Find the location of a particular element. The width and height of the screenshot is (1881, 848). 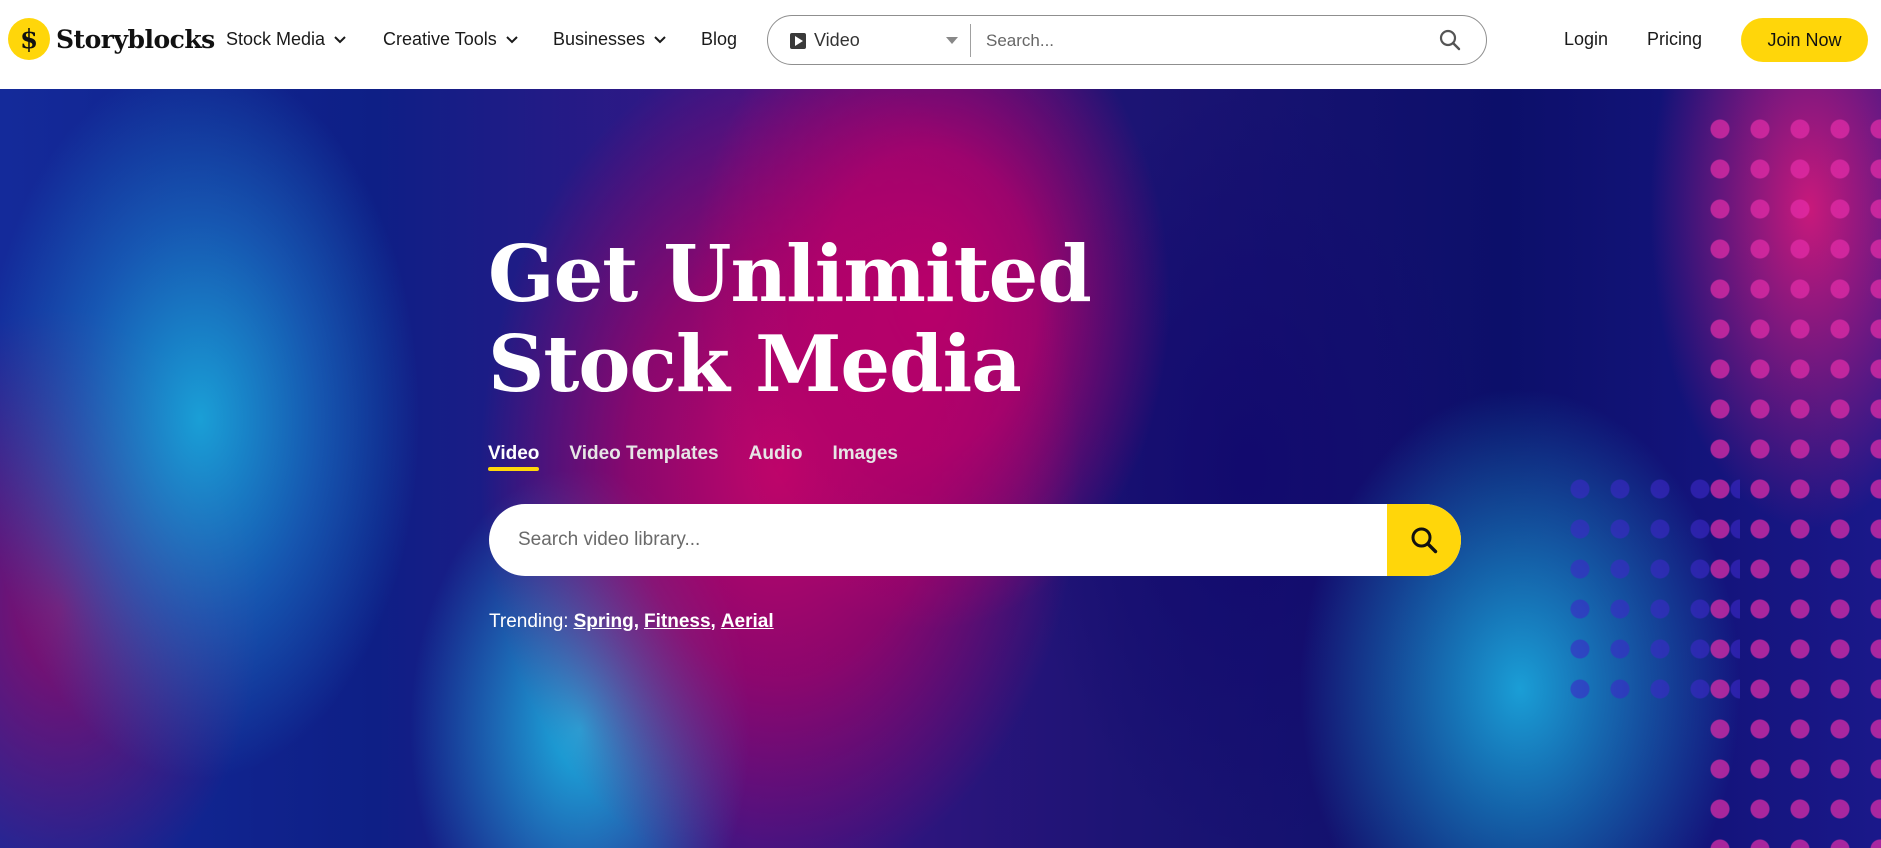

nav-stock-media-label: Stock Media is located at coordinates (276, 39).